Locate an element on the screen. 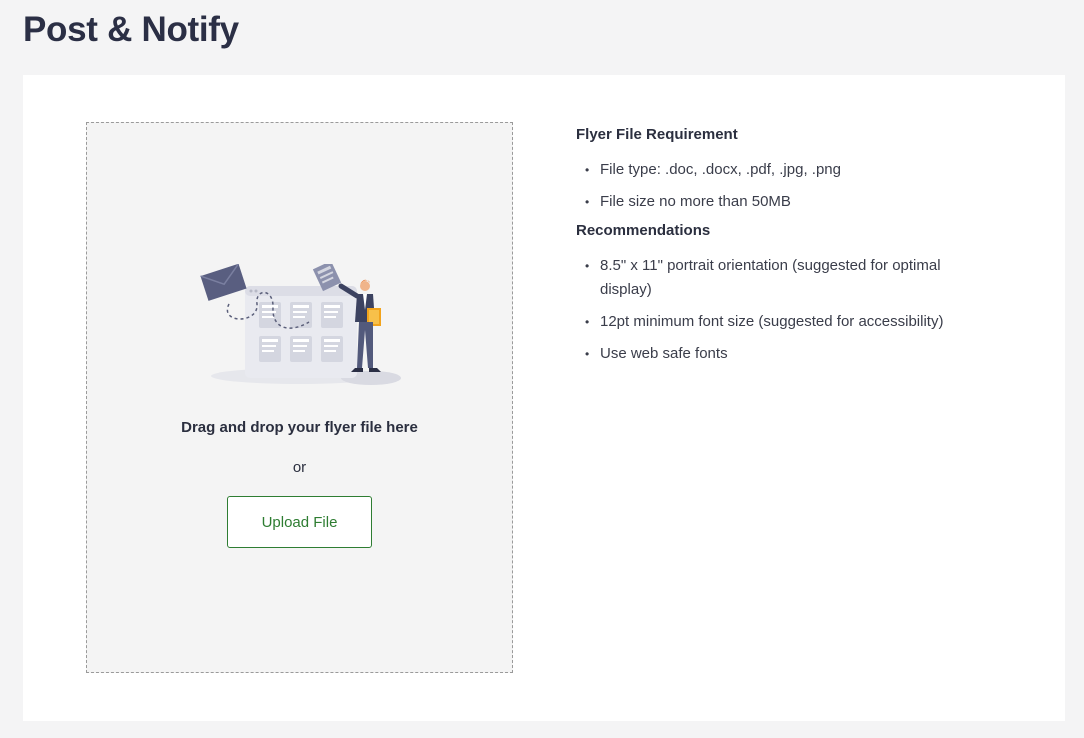  upload-file-button: Upload File is located at coordinates (299, 522).